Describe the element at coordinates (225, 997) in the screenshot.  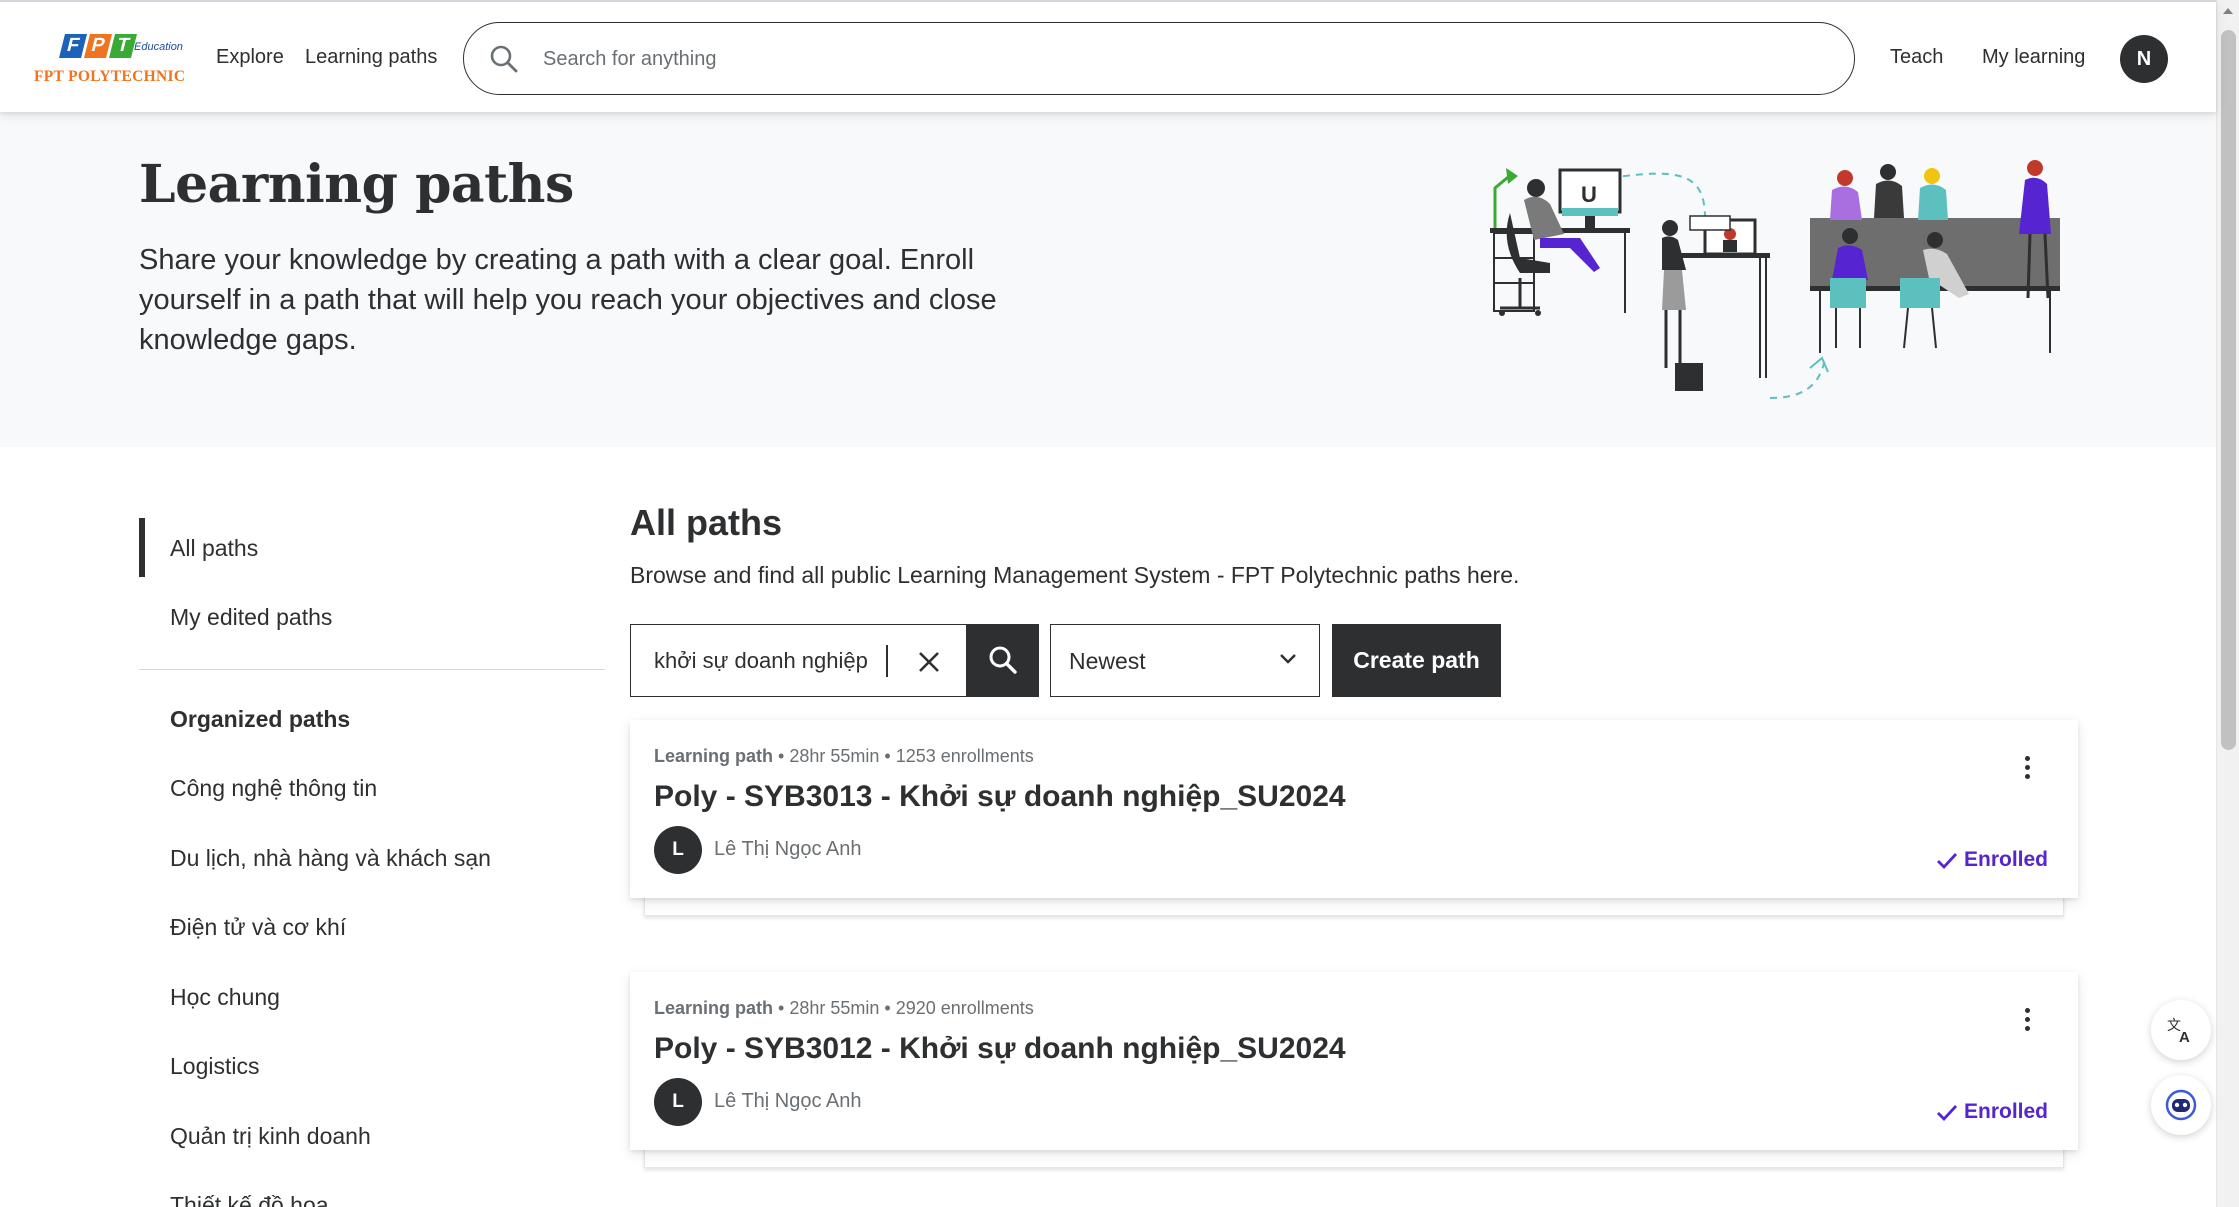
I see `sidebar-item-hoc-chung: Học chung` at that location.